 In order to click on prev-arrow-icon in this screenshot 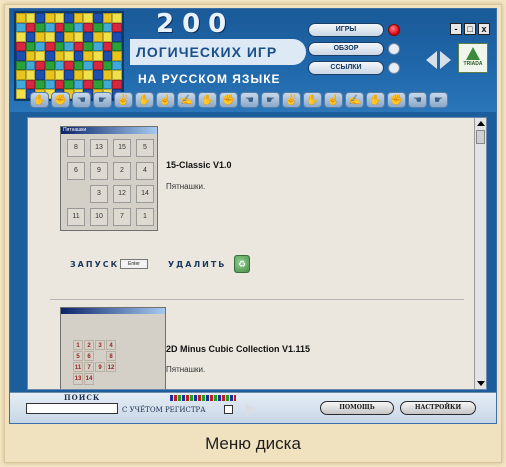, I will do `click(431, 60)`.